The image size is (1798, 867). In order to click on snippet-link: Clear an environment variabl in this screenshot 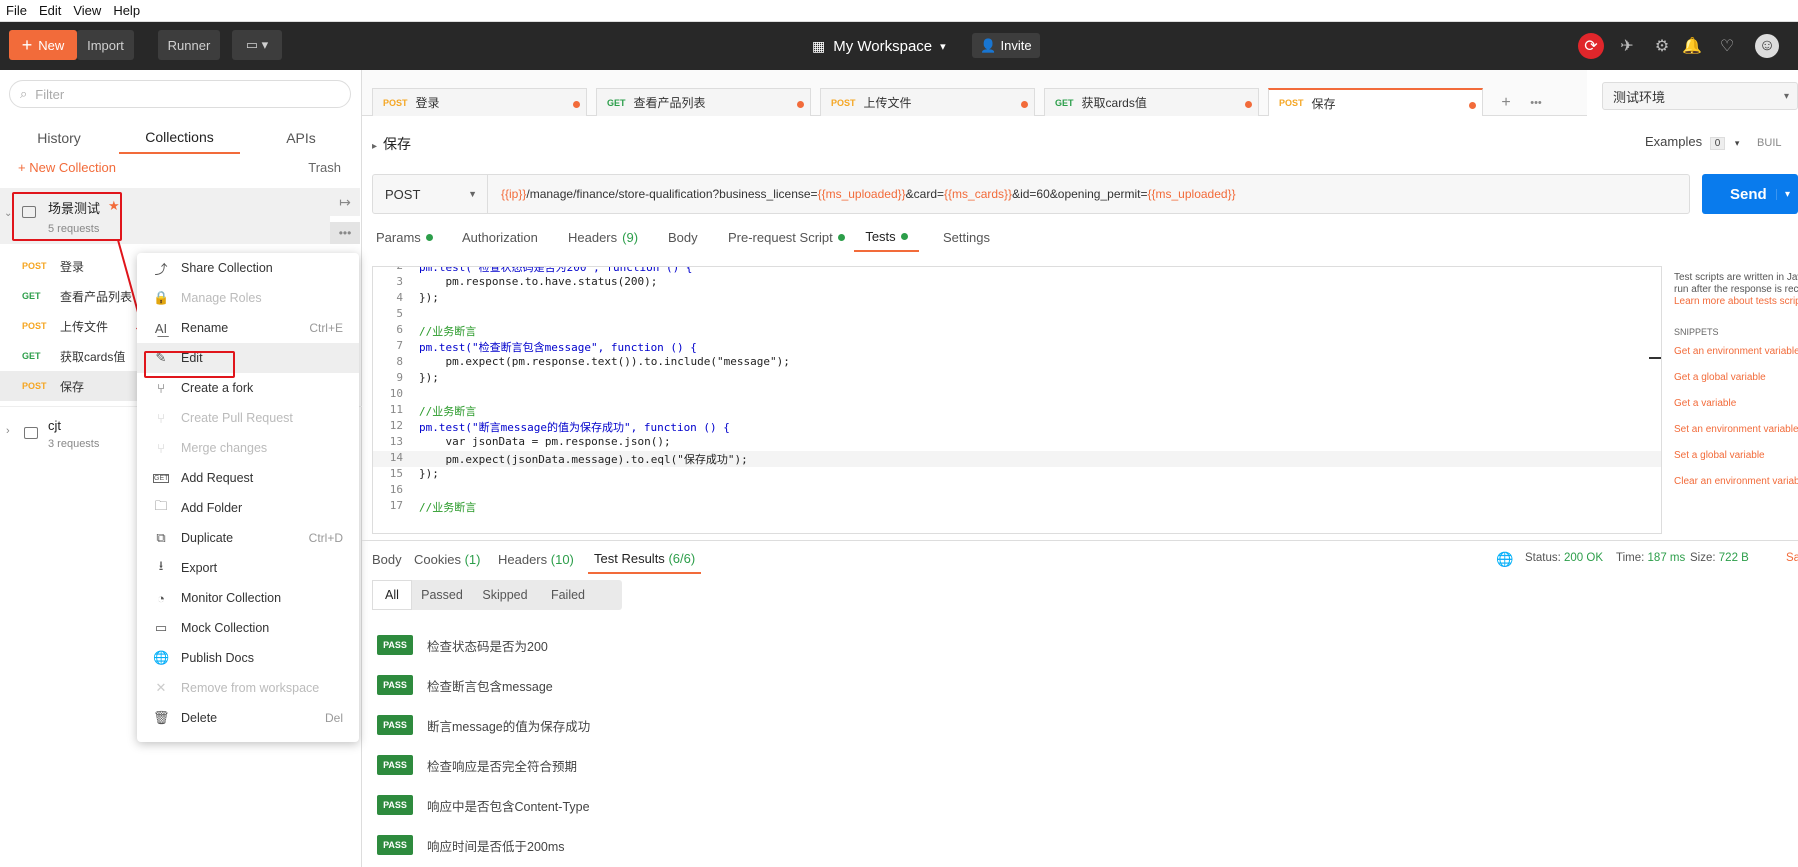, I will do `click(1736, 481)`.